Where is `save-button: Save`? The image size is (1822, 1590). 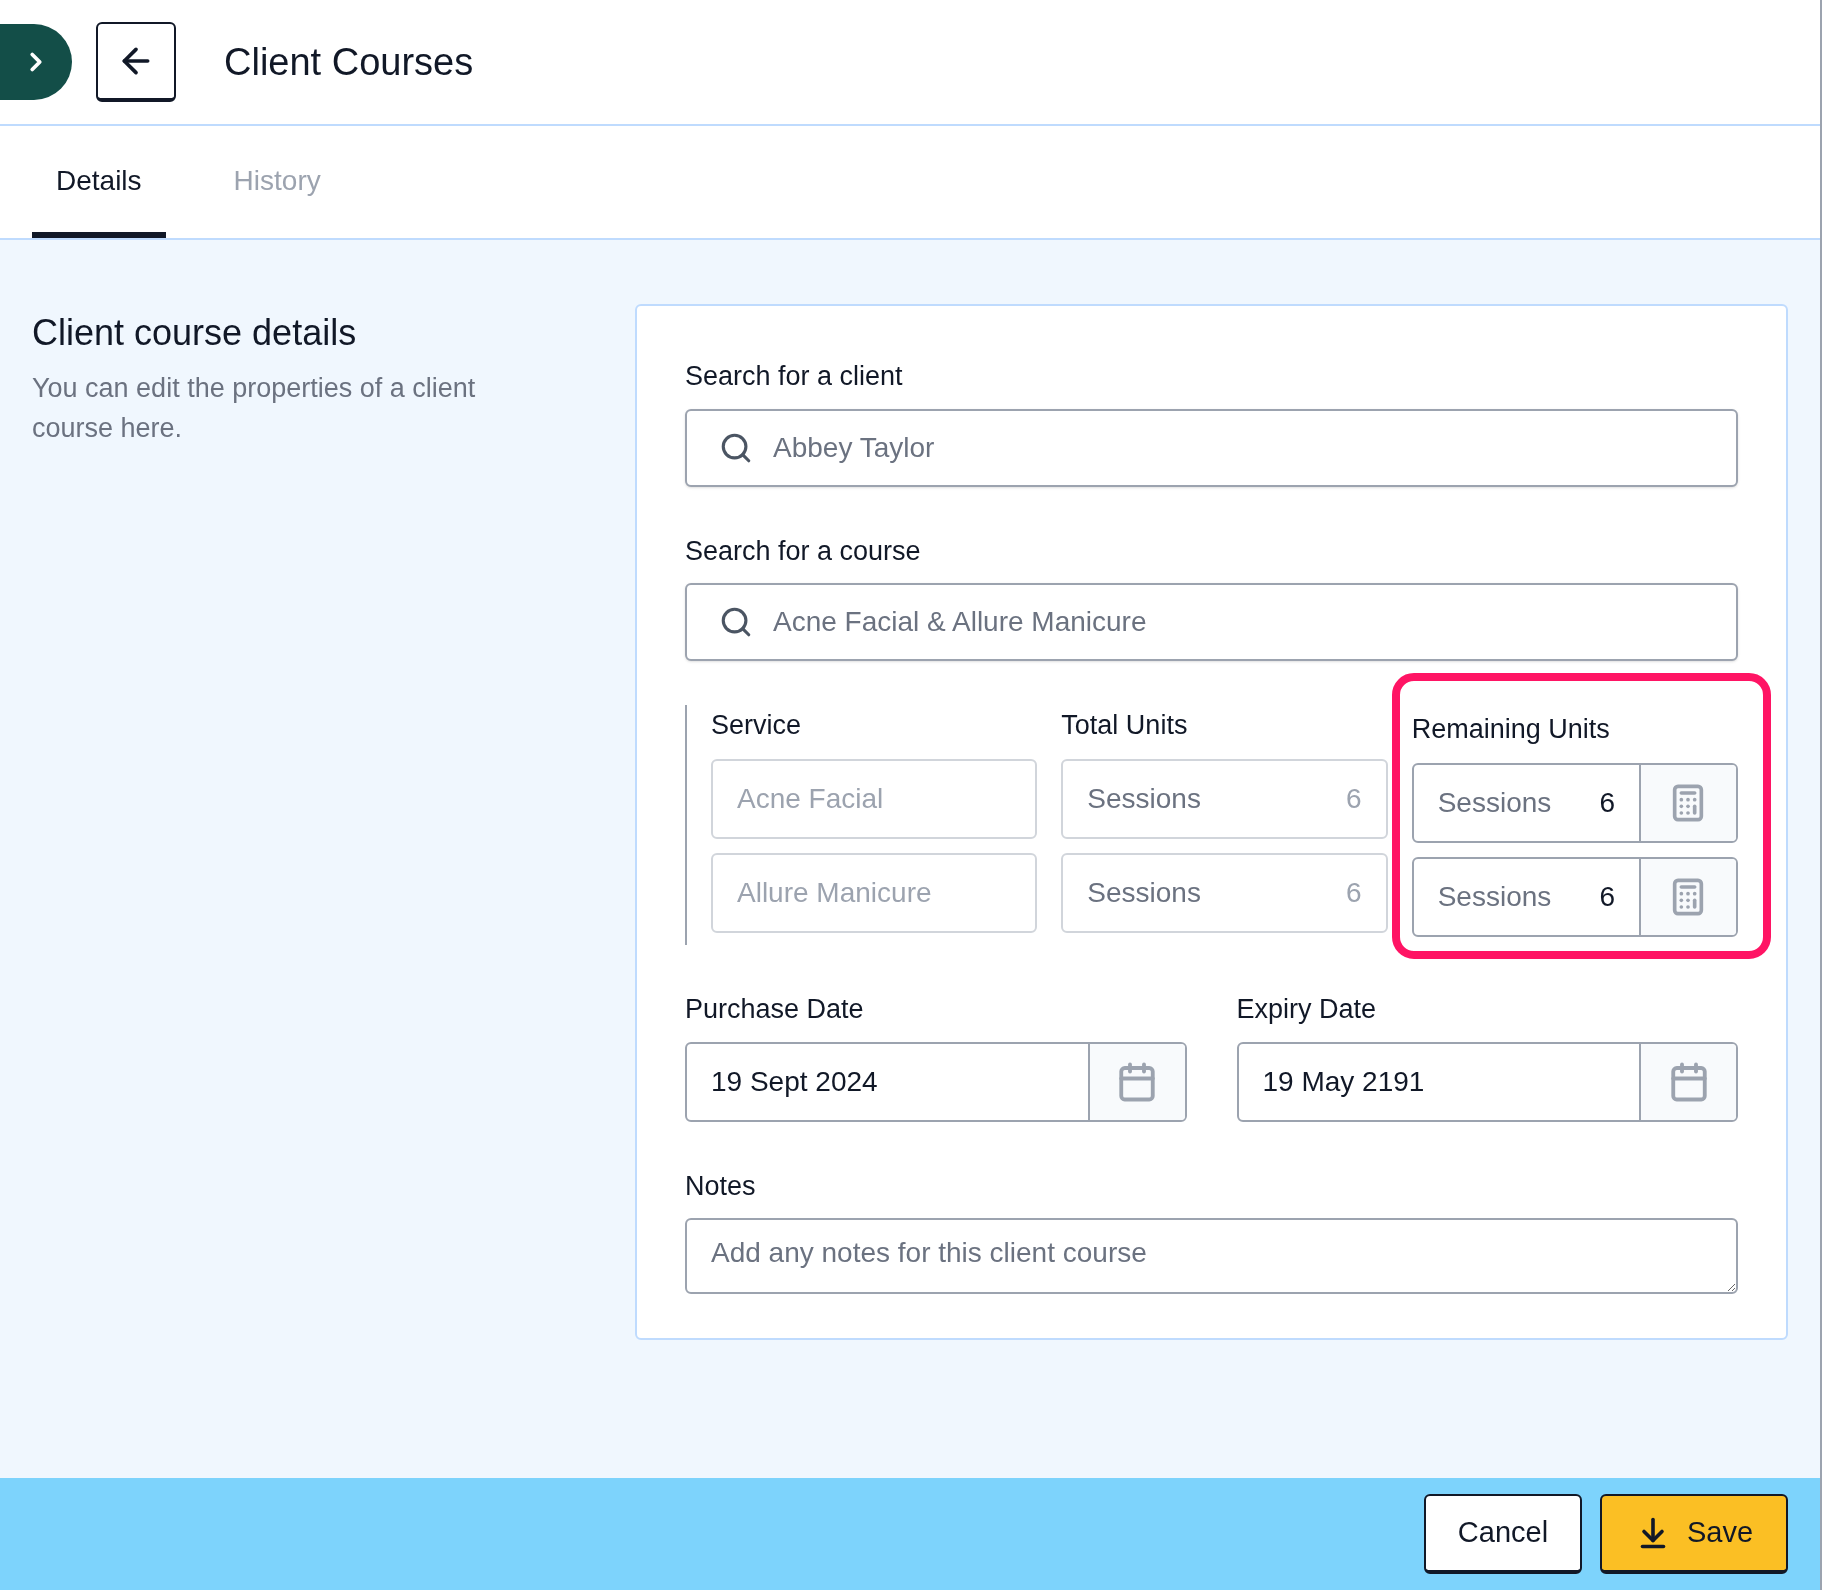 save-button: Save is located at coordinates (1694, 1534).